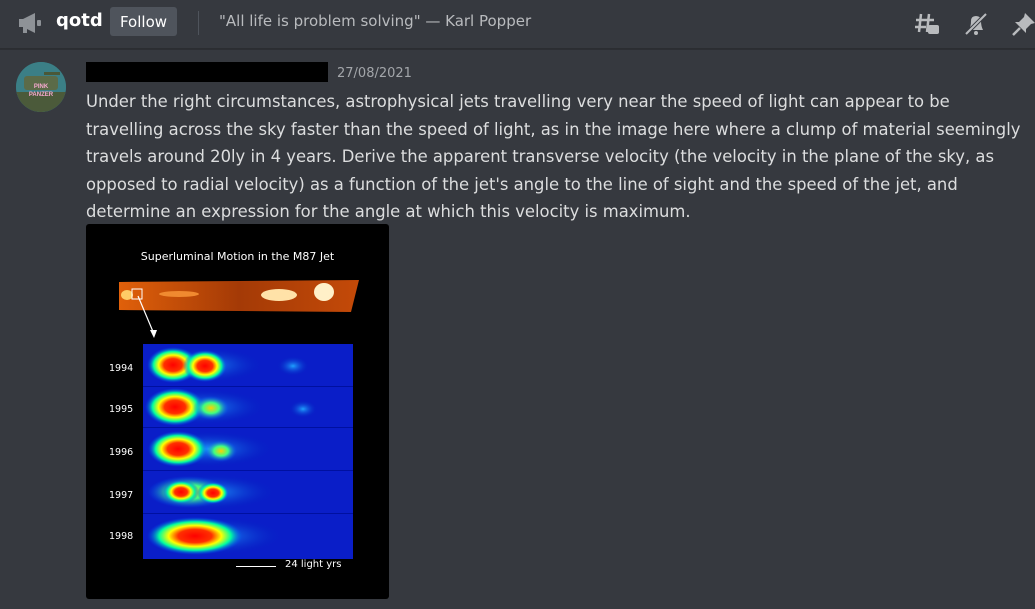 The width and height of the screenshot is (1035, 609). What do you see at coordinates (374, 73) in the screenshot?
I see `message-timestamp: 27/08/2021` at bounding box center [374, 73].